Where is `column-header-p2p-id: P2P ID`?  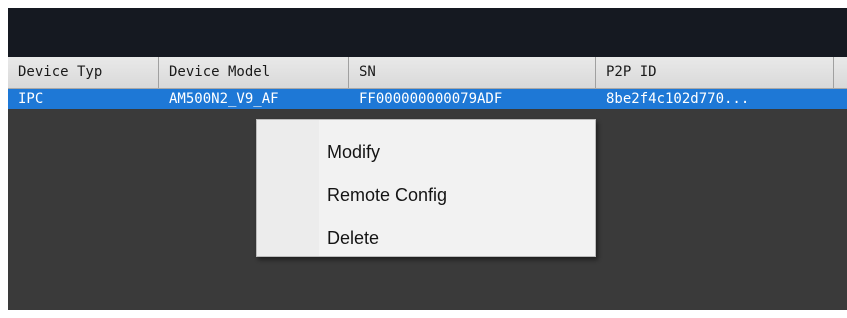 column-header-p2p-id: P2P ID is located at coordinates (715, 72).